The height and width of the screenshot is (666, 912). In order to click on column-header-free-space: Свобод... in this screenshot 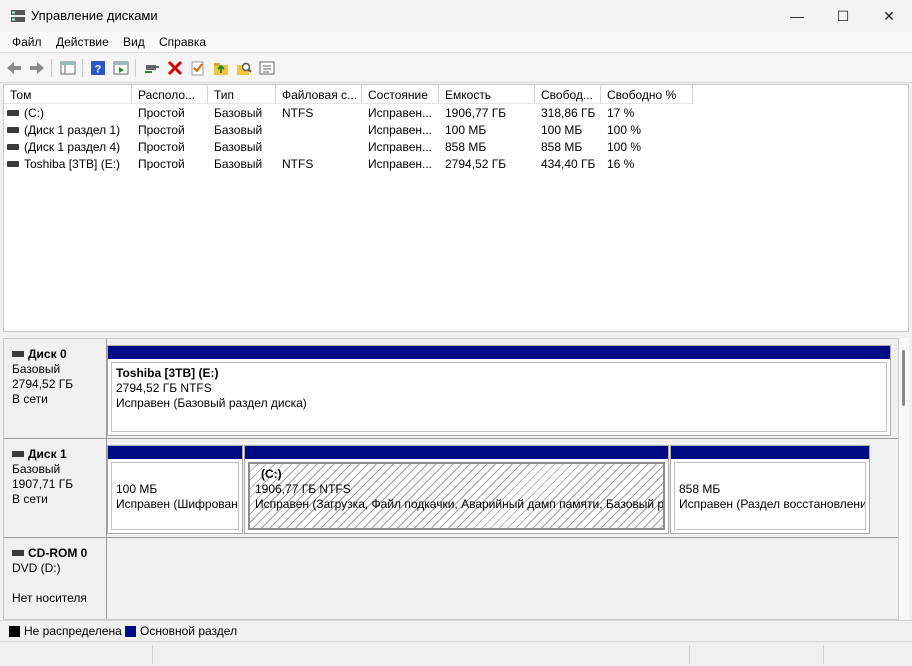, I will do `click(568, 94)`.